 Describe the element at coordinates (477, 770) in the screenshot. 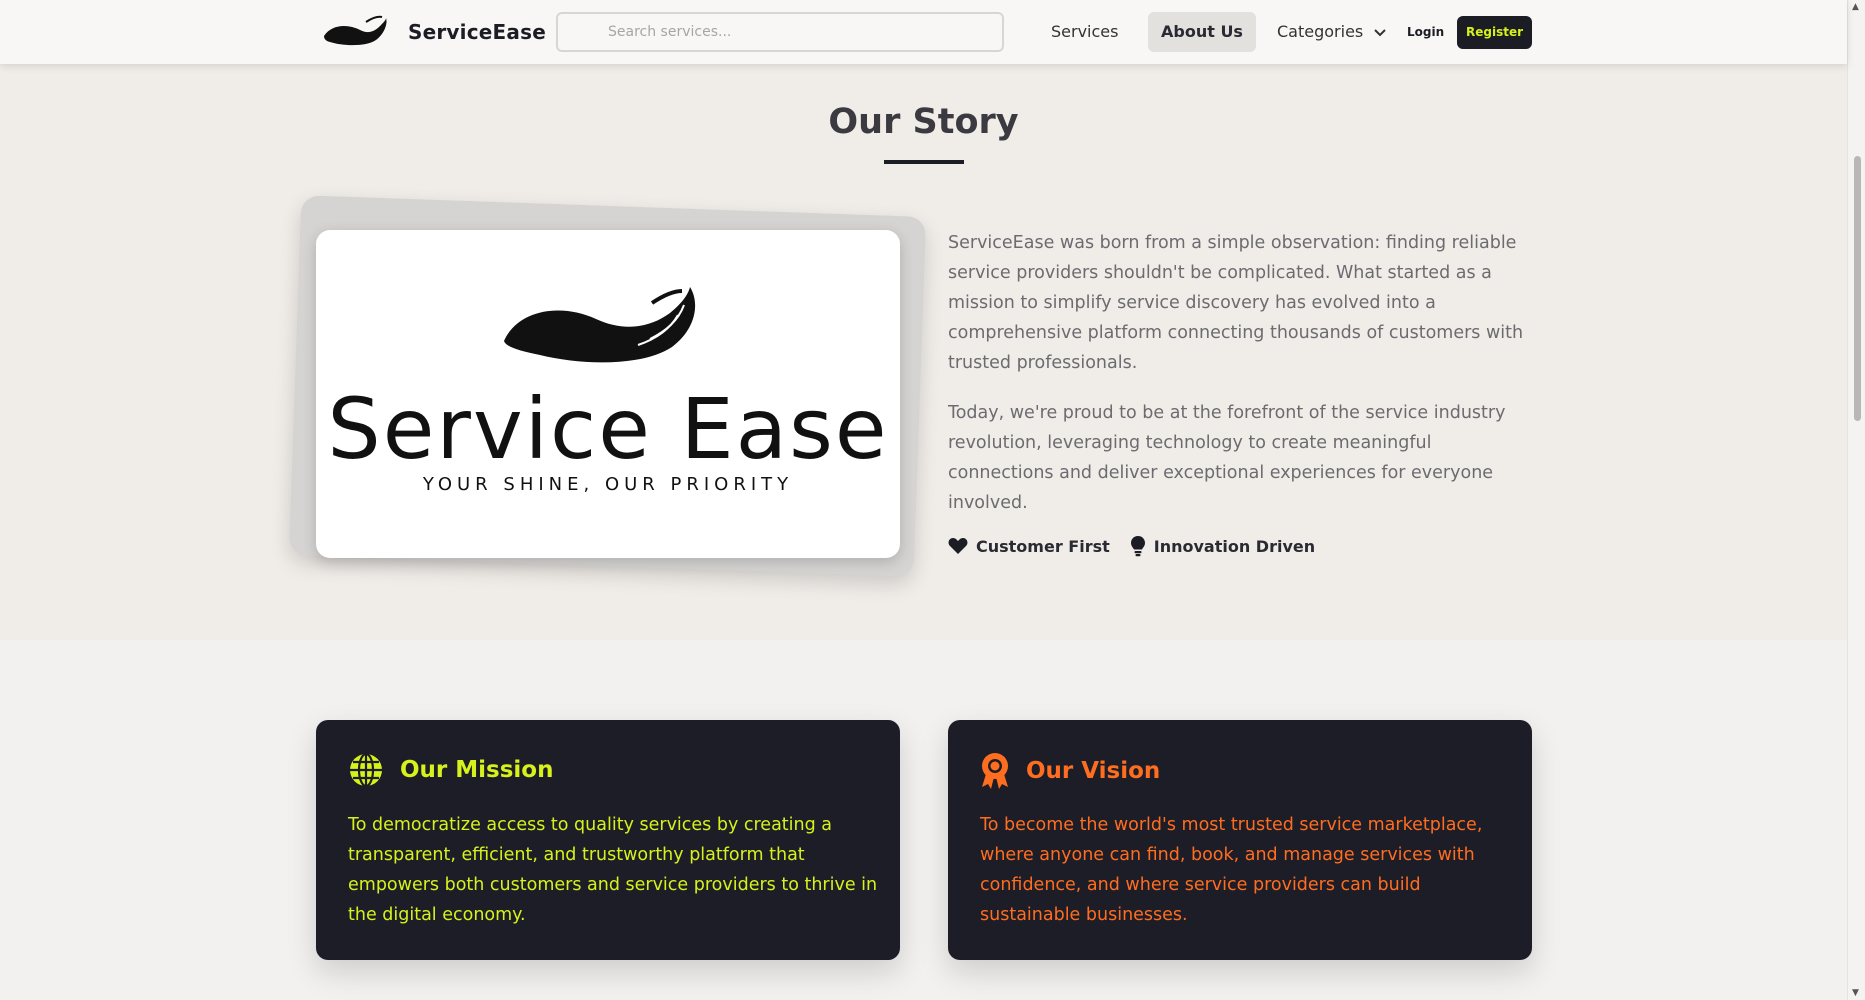

I see `mission-title: Our Mission` at that location.